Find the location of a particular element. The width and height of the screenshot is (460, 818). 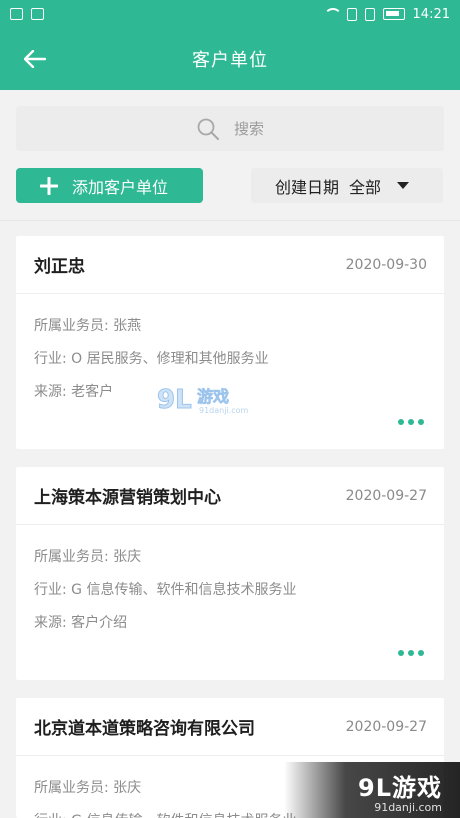

search-input: 搜索 is located at coordinates (230, 128).